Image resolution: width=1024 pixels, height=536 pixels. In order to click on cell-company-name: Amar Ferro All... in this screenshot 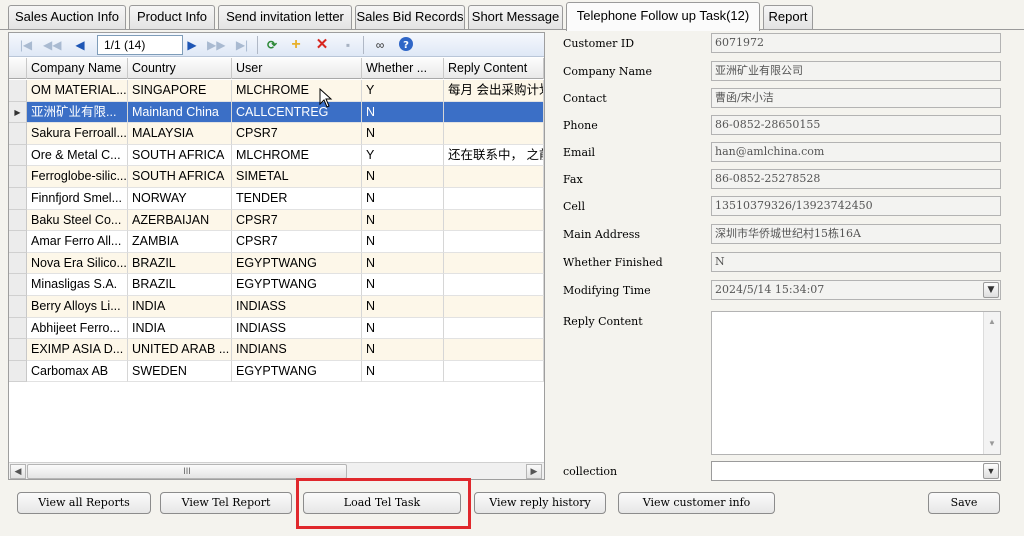, I will do `click(77, 242)`.